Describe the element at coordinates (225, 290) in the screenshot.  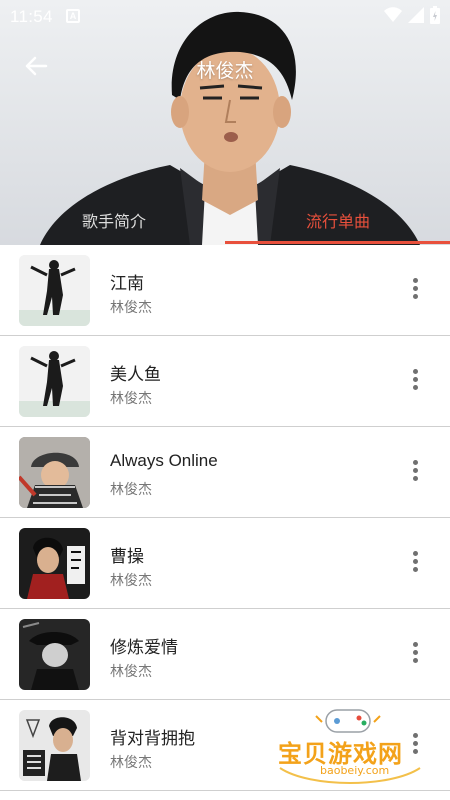
I see `song-row-0: 江南 林俊杰` at that location.